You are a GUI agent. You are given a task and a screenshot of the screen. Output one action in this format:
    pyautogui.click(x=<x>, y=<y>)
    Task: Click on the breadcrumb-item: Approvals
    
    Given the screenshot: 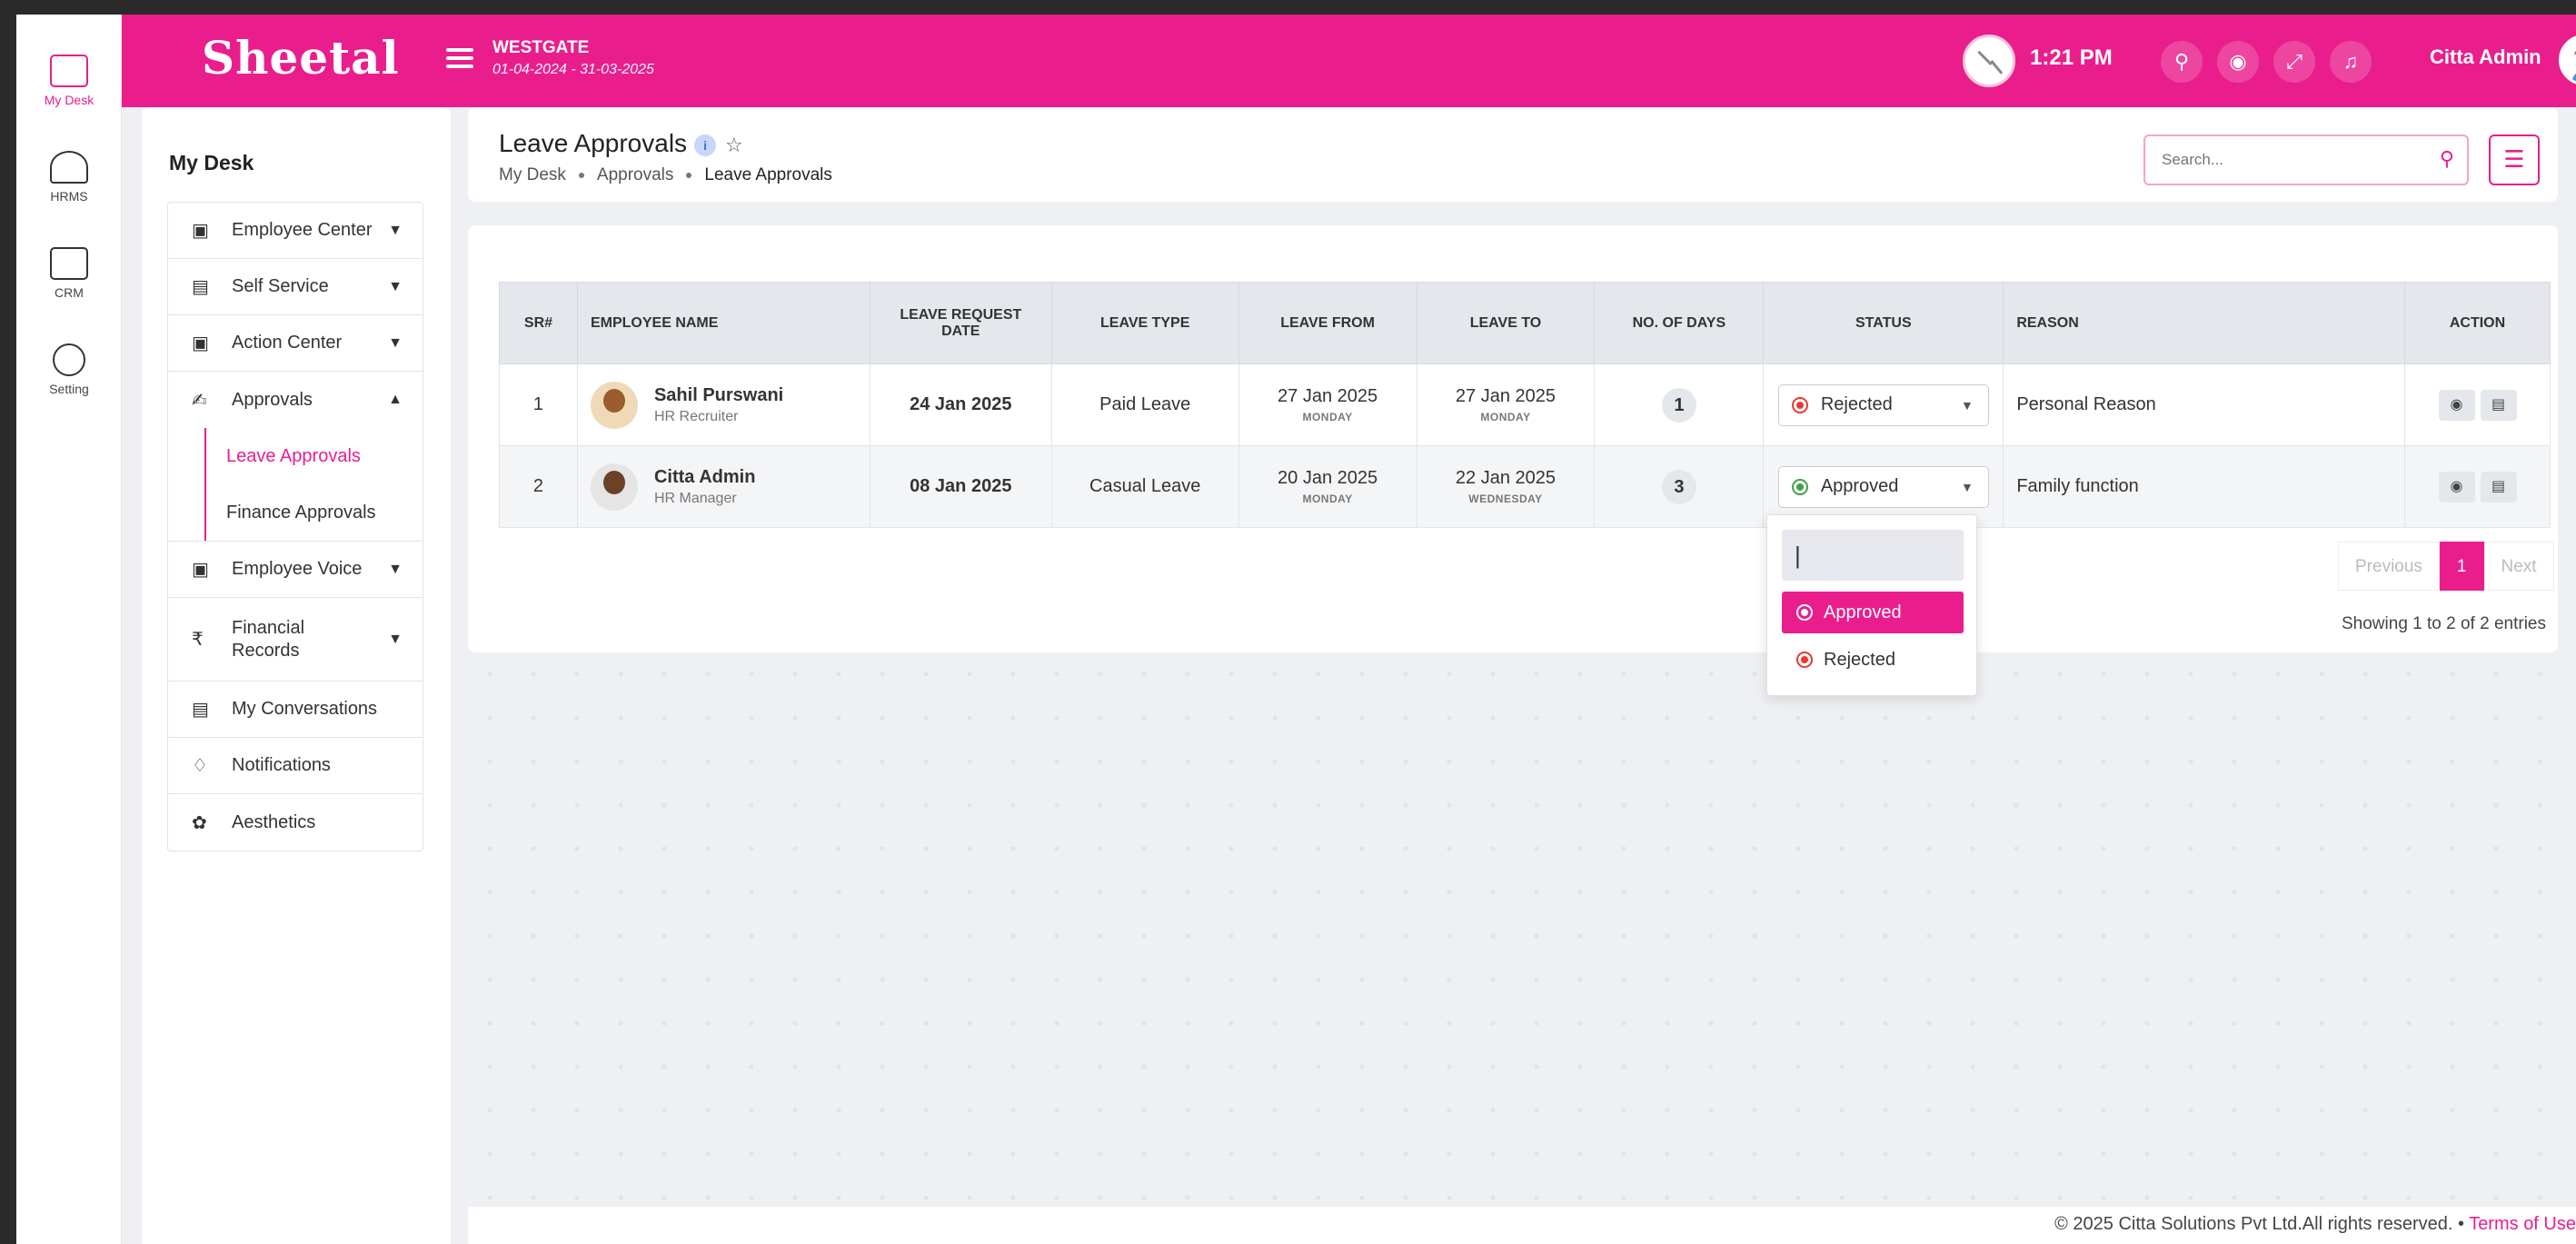 What is the action you would take?
    pyautogui.click(x=635, y=174)
    